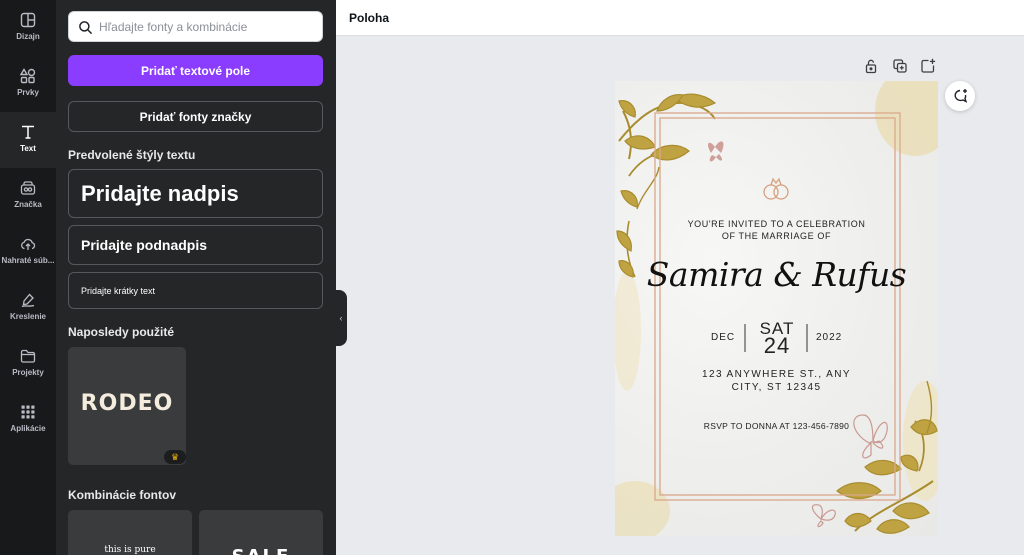  What do you see at coordinates (680, 18) in the screenshot?
I see `top-toolbar: Poloha` at bounding box center [680, 18].